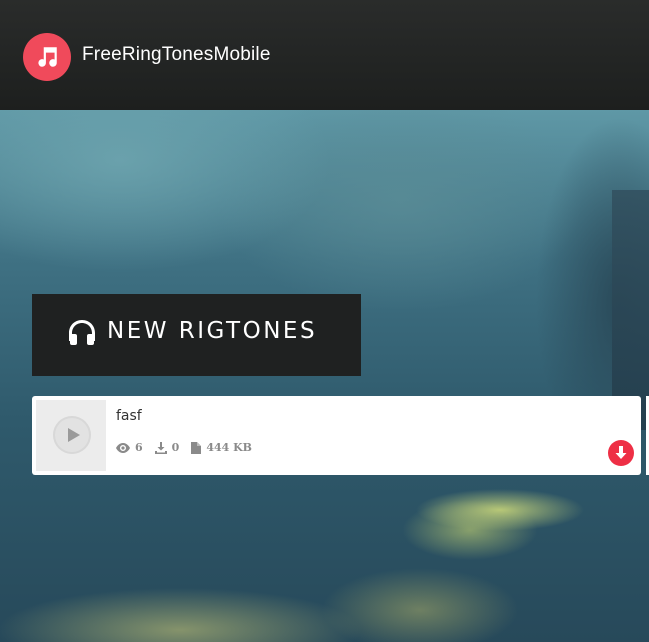 This screenshot has height=642, width=649. Describe the element at coordinates (139, 447) in the screenshot. I see `views-count: 6` at that location.